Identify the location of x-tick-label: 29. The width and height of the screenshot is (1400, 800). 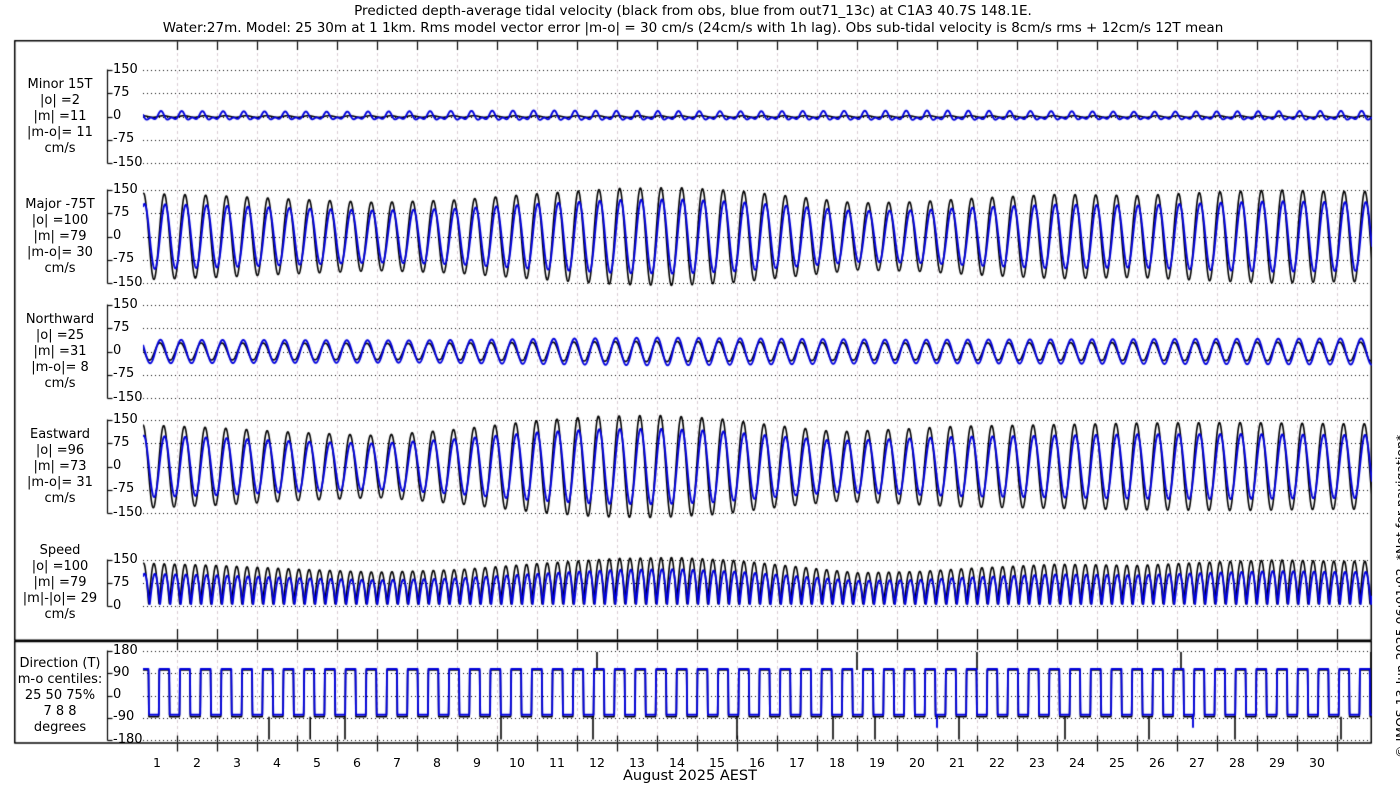
(1277, 762).